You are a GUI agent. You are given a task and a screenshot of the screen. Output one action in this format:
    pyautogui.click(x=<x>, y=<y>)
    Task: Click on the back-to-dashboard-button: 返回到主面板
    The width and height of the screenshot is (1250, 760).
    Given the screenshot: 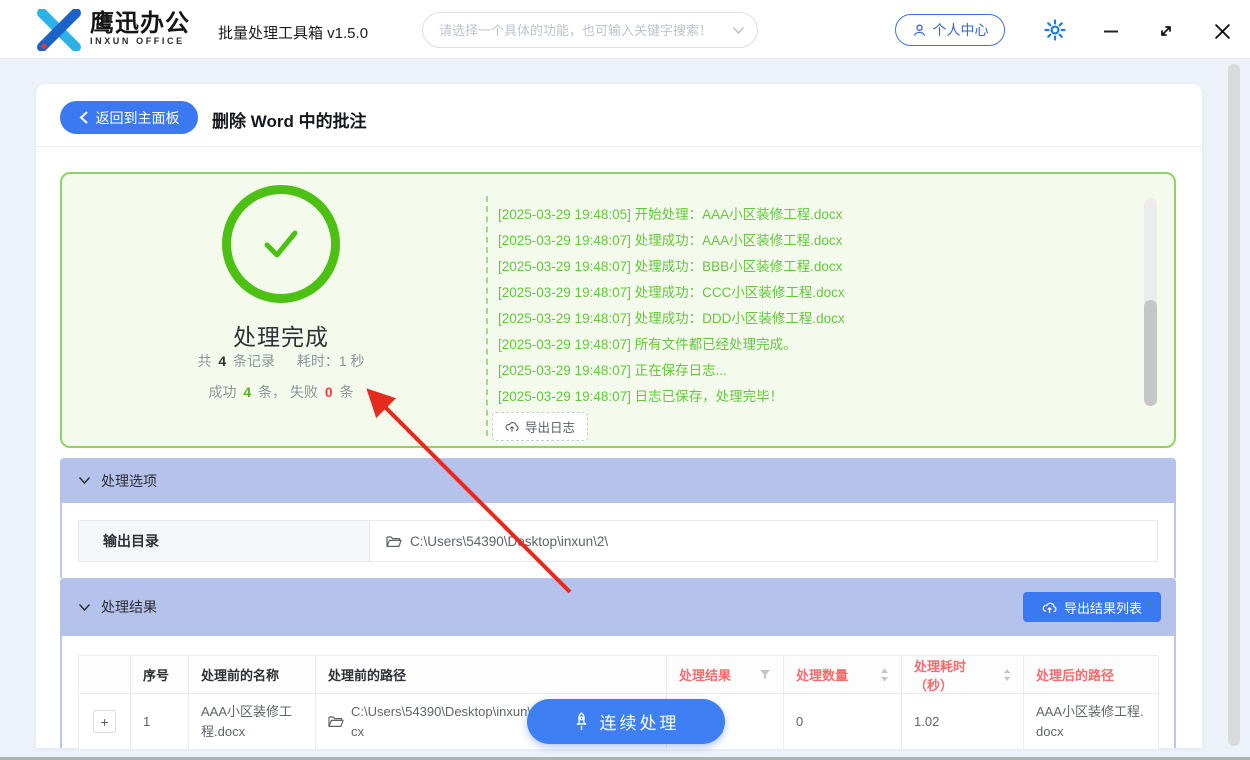 What is the action you would take?
    pyautogui.click(x=129, y=117)
    